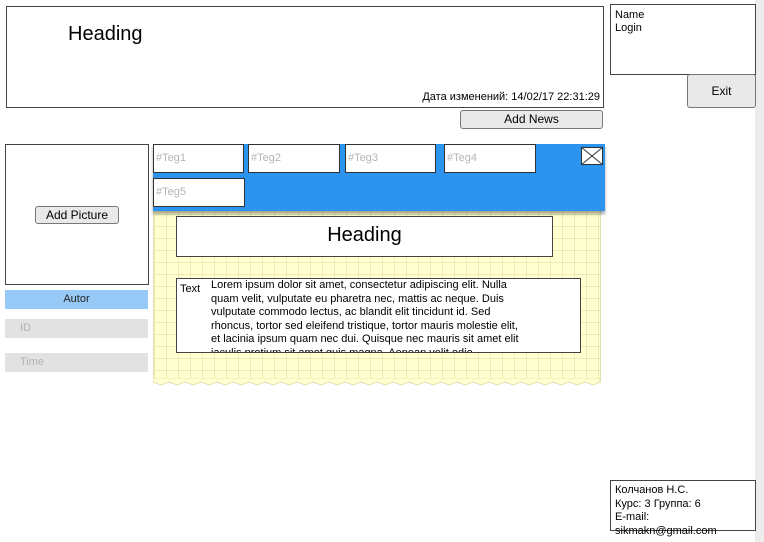 This screenshot has height=542, width=764. Describe the element at coordinates (294, 158) in the screenshot. I see `tag-input-2: #Teg2` at that location.